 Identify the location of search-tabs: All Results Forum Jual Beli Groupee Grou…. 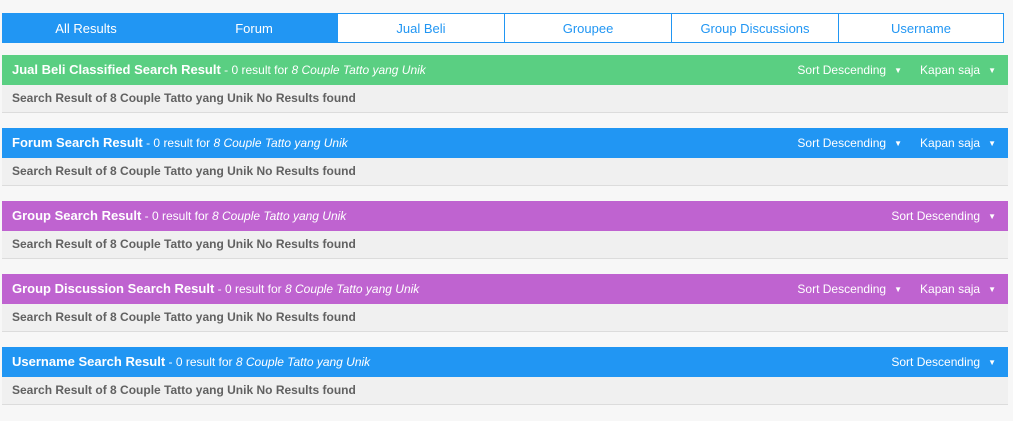
(504, 28).